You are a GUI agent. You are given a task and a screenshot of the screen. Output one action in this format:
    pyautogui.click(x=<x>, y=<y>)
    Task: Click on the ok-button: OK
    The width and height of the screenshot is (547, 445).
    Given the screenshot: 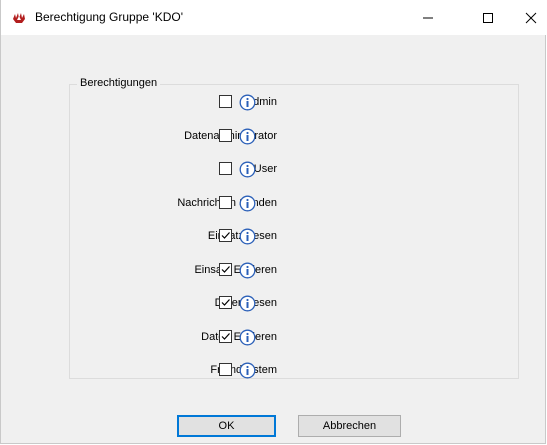 What is the action you would take?
    pyautogui.click(x=226, y=426)
    